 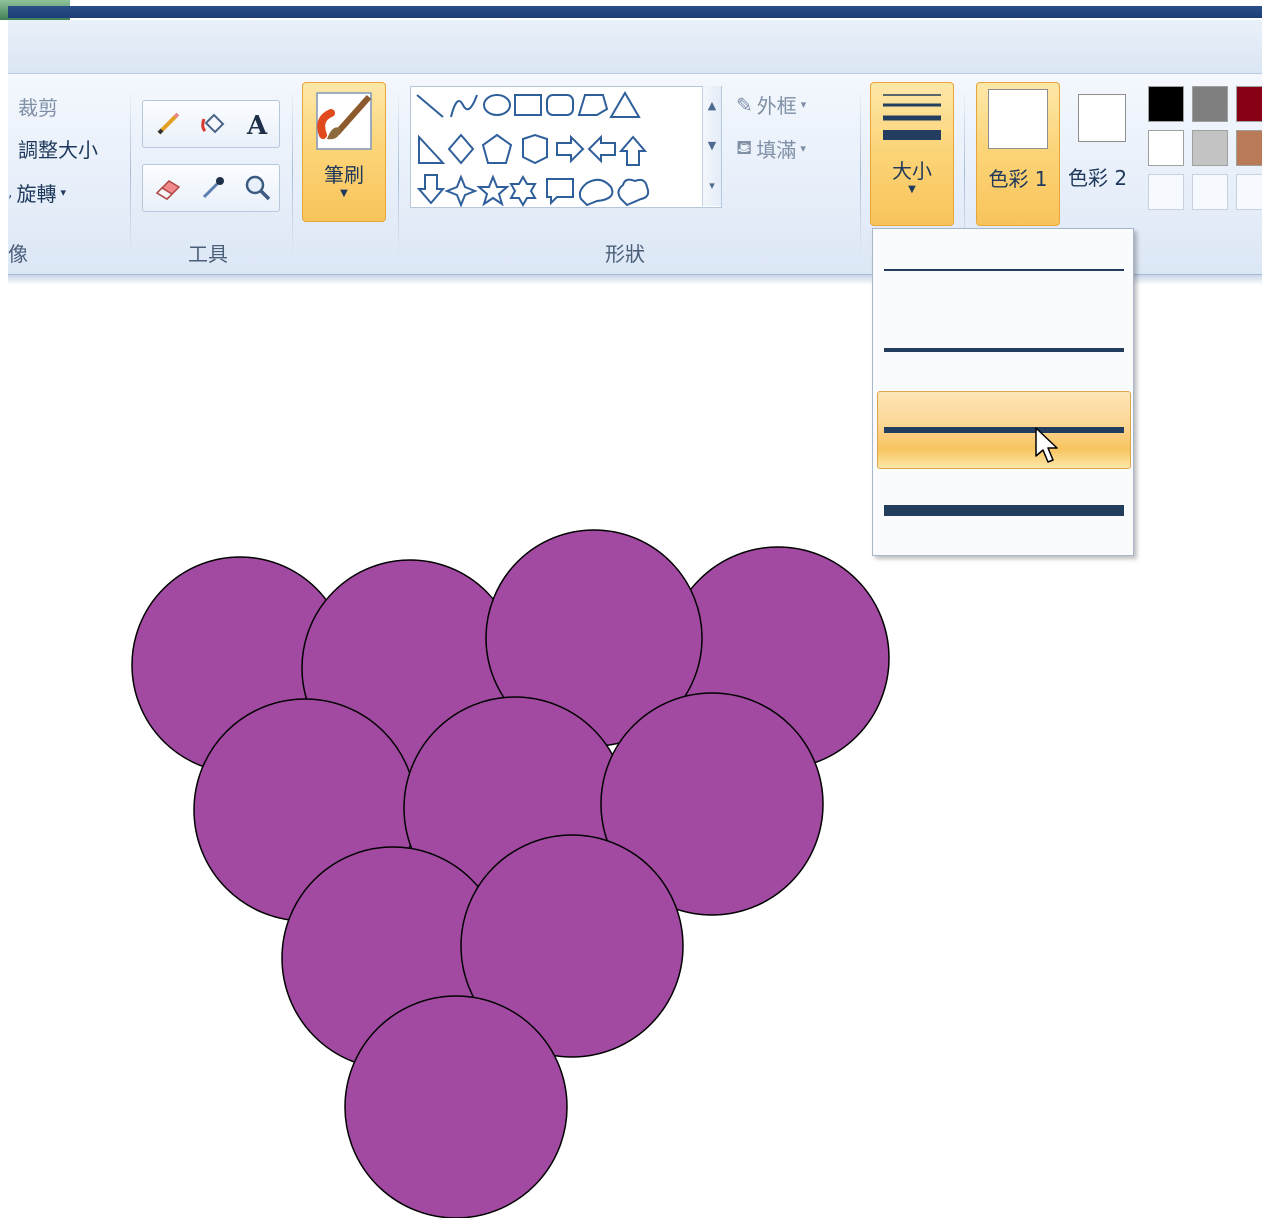 What do you see at coordinates (497, 105) in the screenshot?
I see `oval-shape-icon` at bounding box center [497, 105].